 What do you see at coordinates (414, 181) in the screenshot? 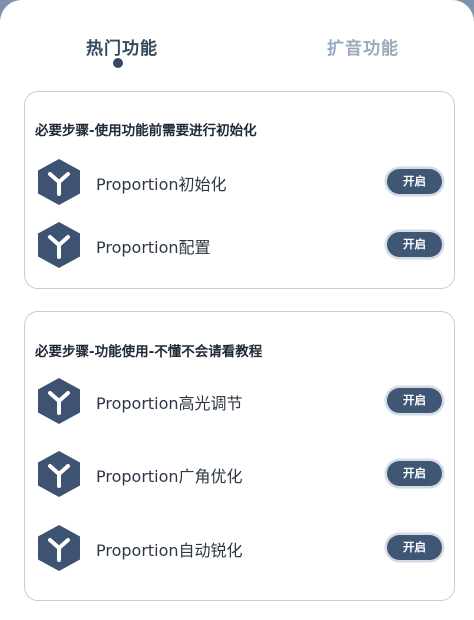
I see `open-button-init: 开启` at bounding box center [414, 181].